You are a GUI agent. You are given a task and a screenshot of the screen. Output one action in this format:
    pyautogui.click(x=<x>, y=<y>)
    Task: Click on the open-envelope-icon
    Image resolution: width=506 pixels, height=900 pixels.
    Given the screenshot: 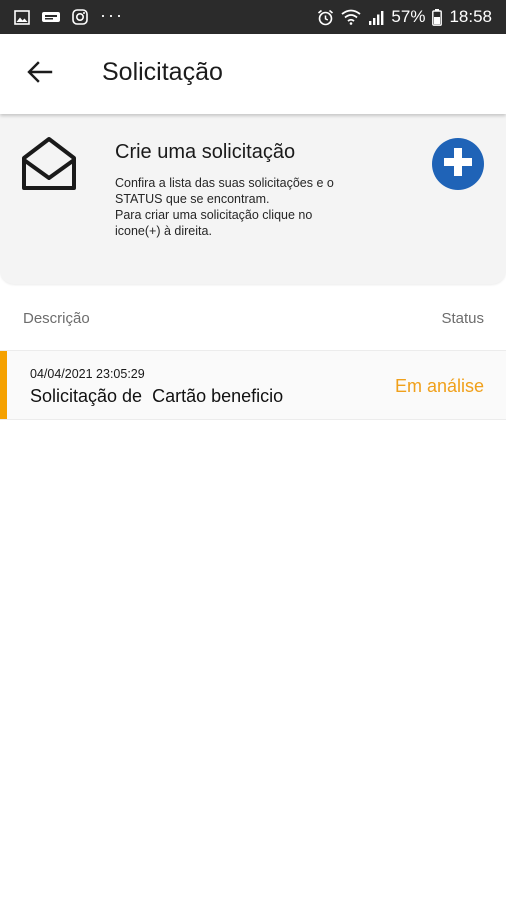 What is the action you would take?
    pyautogui.click(x=49, y=166)
    